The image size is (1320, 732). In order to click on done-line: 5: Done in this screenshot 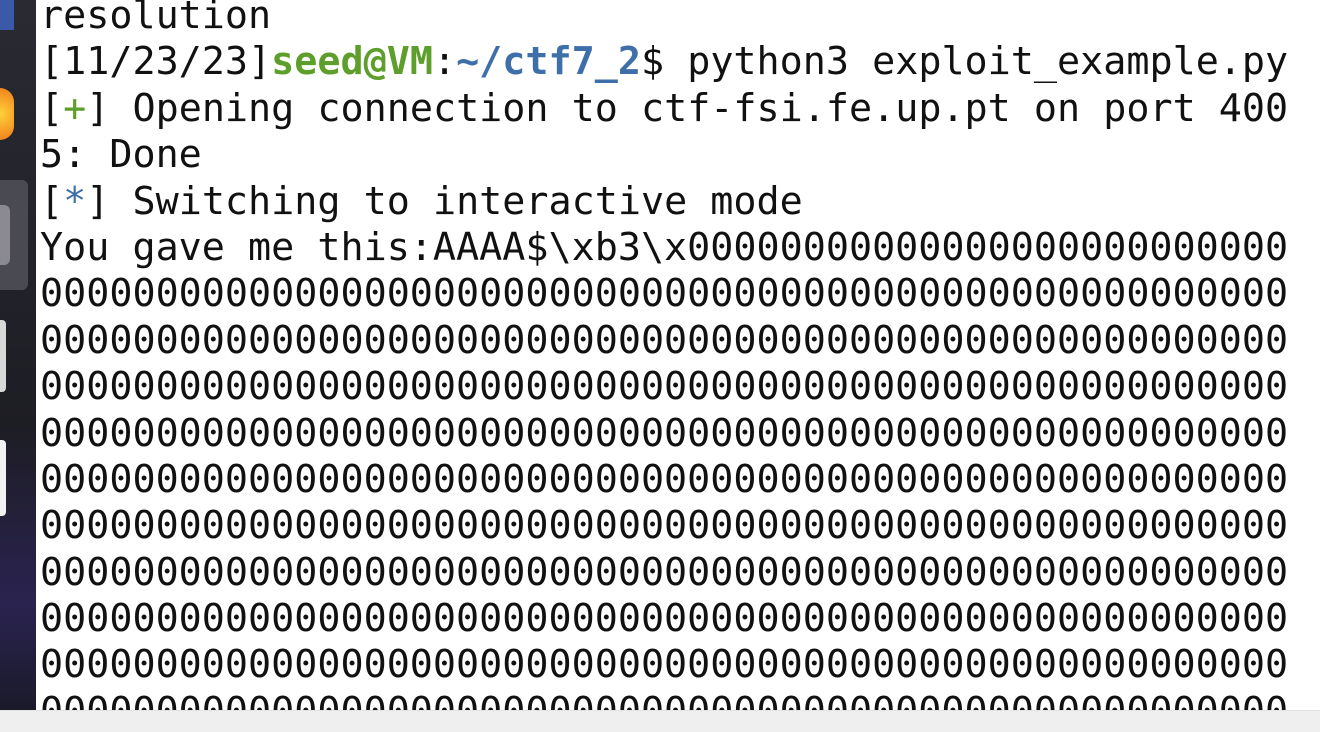, I will do `click(121, 155)`.